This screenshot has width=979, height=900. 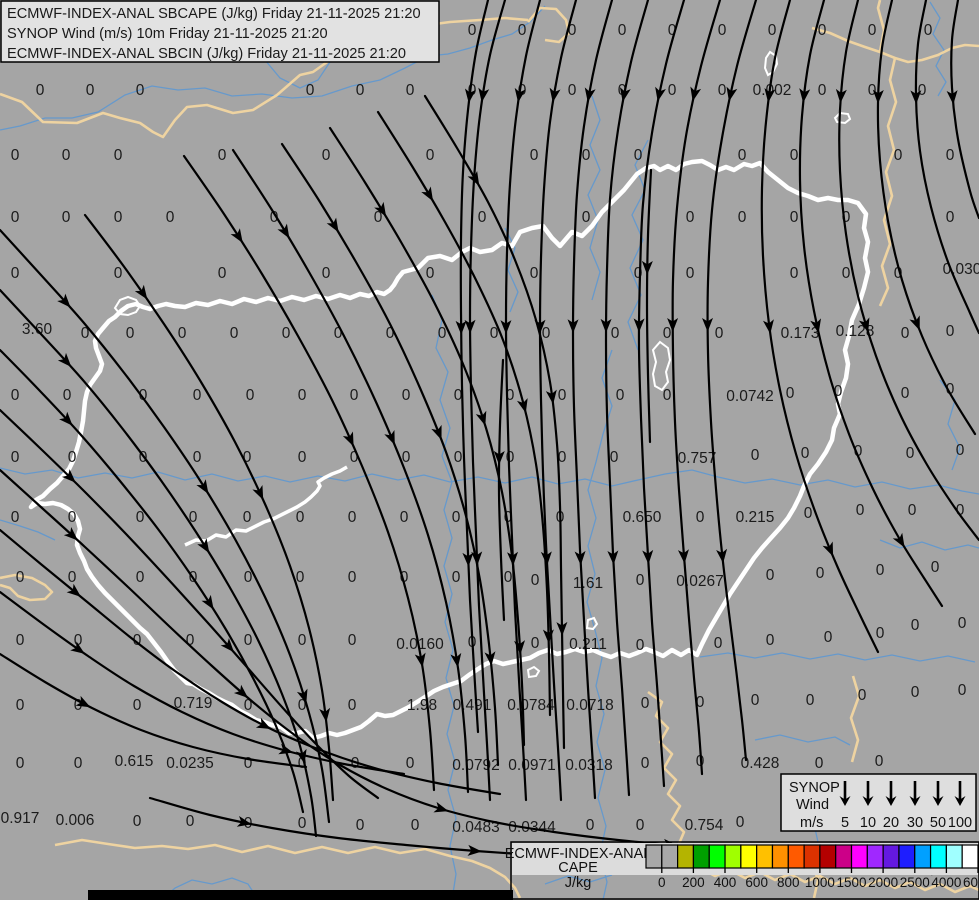 I want to click on index-value-label: 0.0235, so click(x=189, y=763).